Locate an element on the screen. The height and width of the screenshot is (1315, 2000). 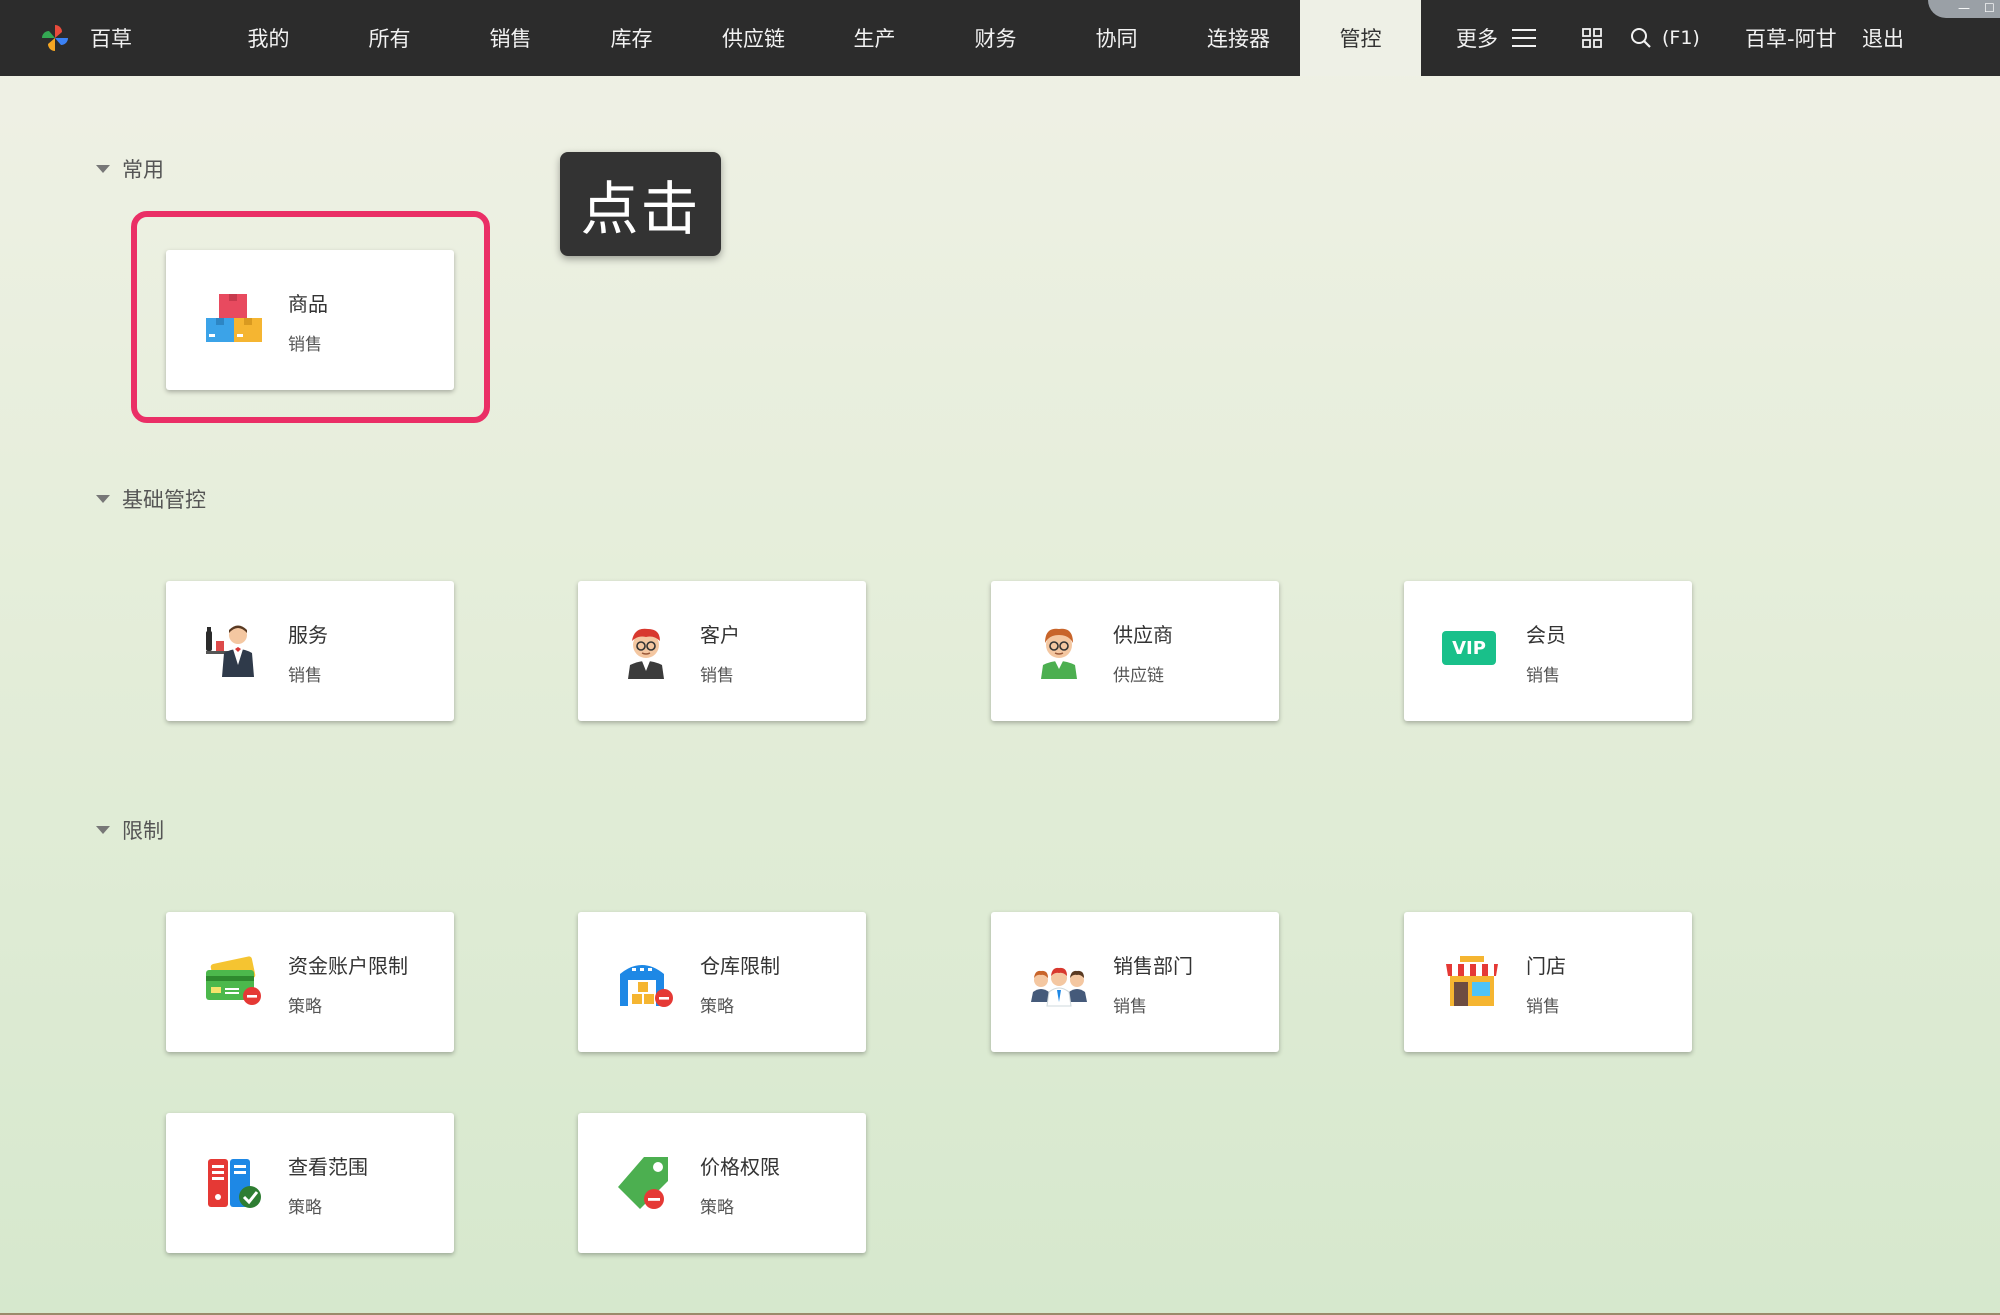
customer-avatar-icon is located at coordinates (646, 653).